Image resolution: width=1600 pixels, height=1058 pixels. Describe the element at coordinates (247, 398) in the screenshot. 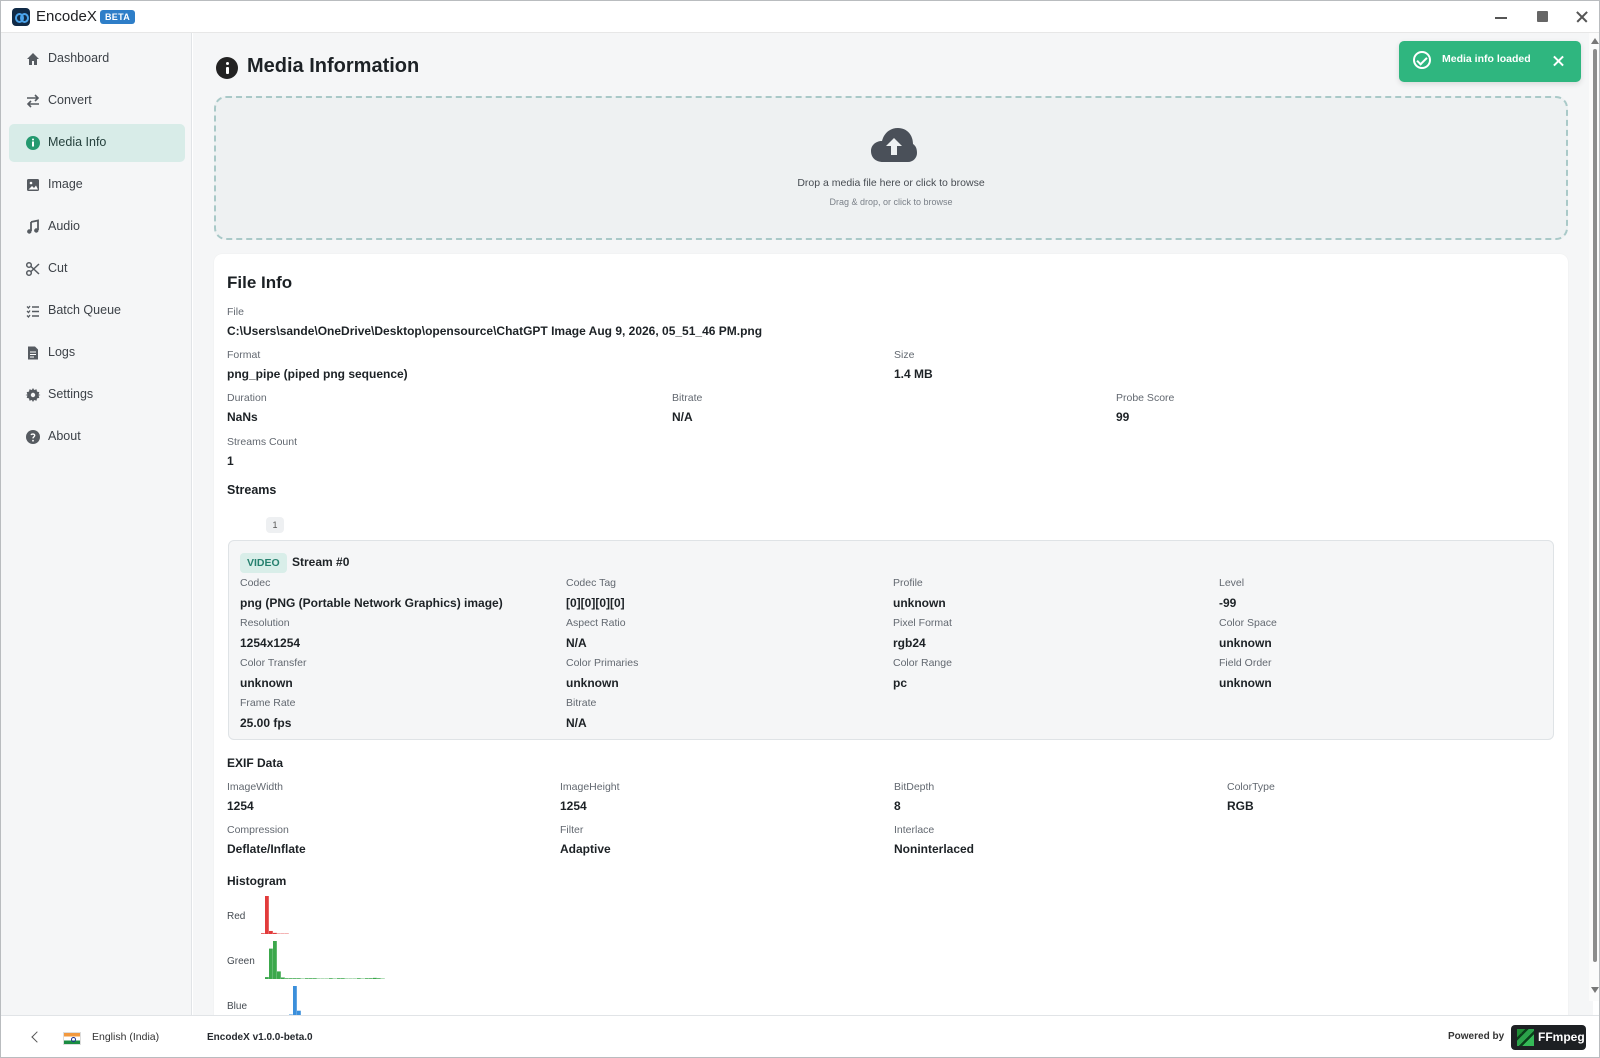

I see `duration-label: Duration` at that location.